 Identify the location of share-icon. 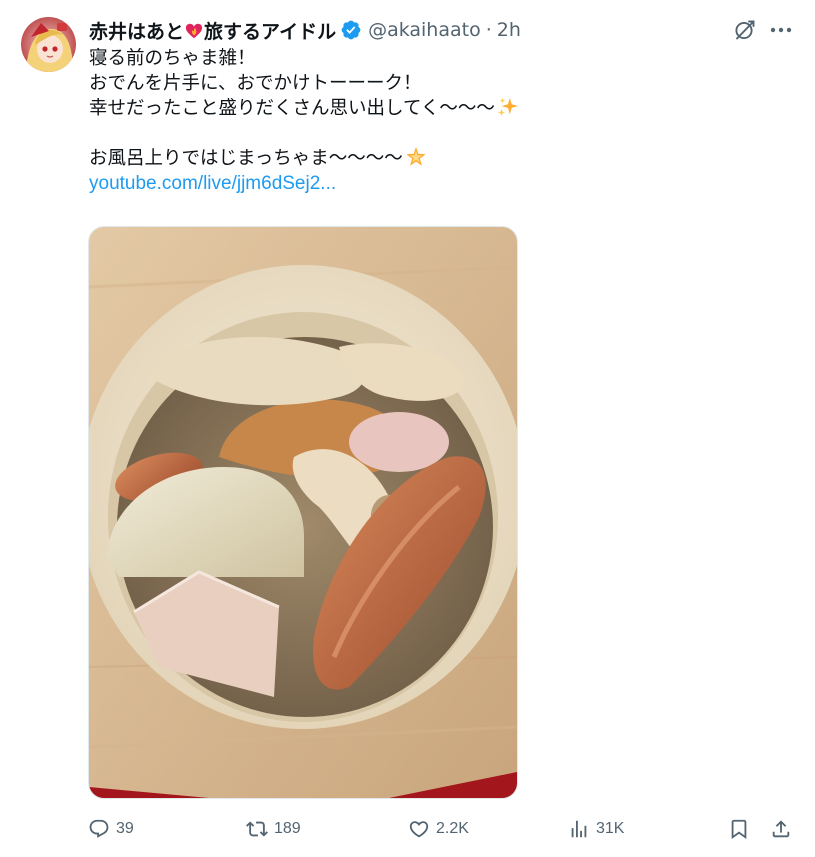
(781, 829).